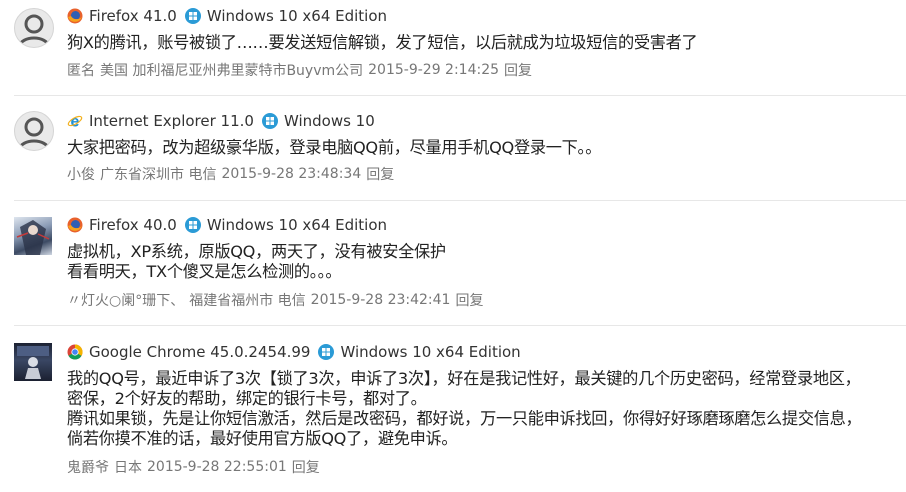 Image resolution: width=906 pixels, height=492 pixels. What do you see at coordinates (133, 16) in the screenshot?
I see `browser-name: Firefox 41.0` at bounding box center [133, 16].